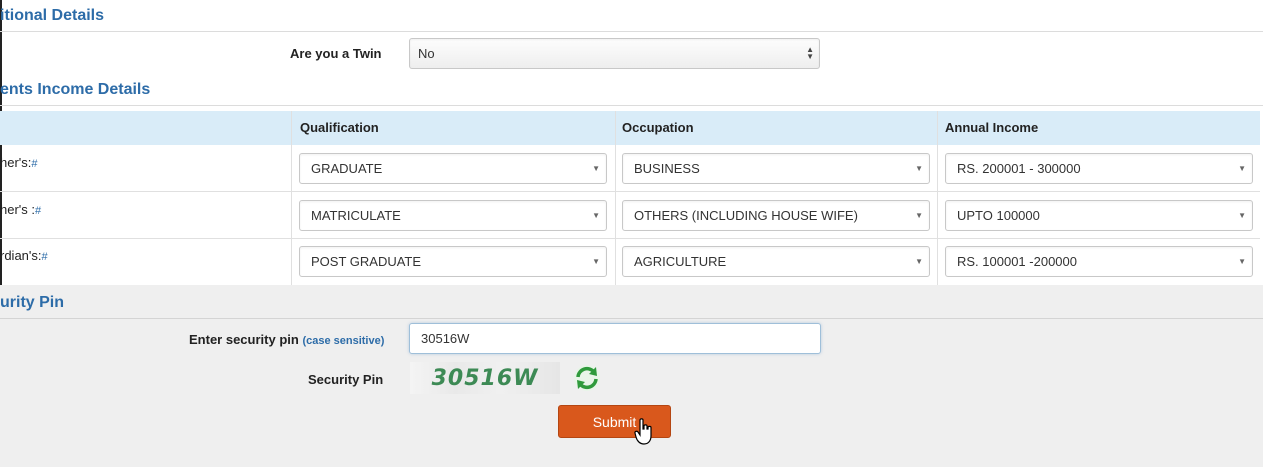 The width and height of the screenshot is (1263, 467). What do you see at coordinates (453, 261) in the screenshot?
I see `guardian-qualification-select: POST GRADUATE ▼` at bounding box center [453, 261].